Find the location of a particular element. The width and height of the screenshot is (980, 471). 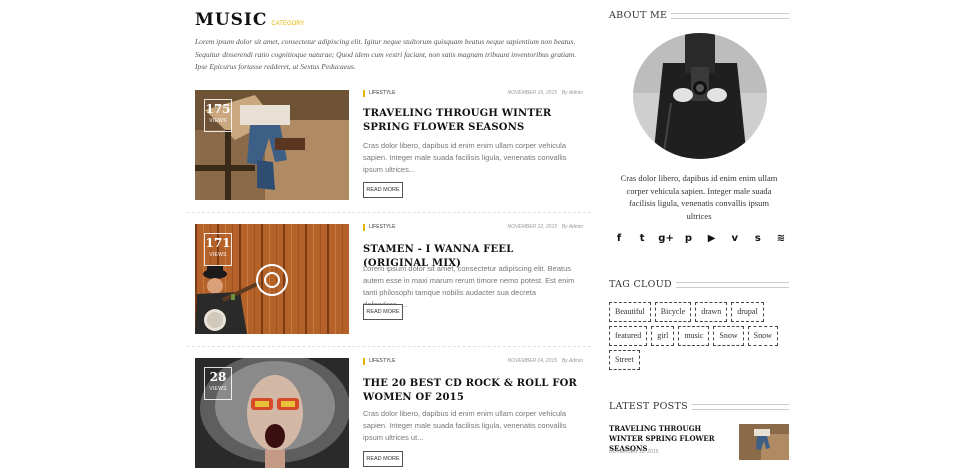

post-date: NOVEMBER 16, 2015 is located at coordinates (532, 93).